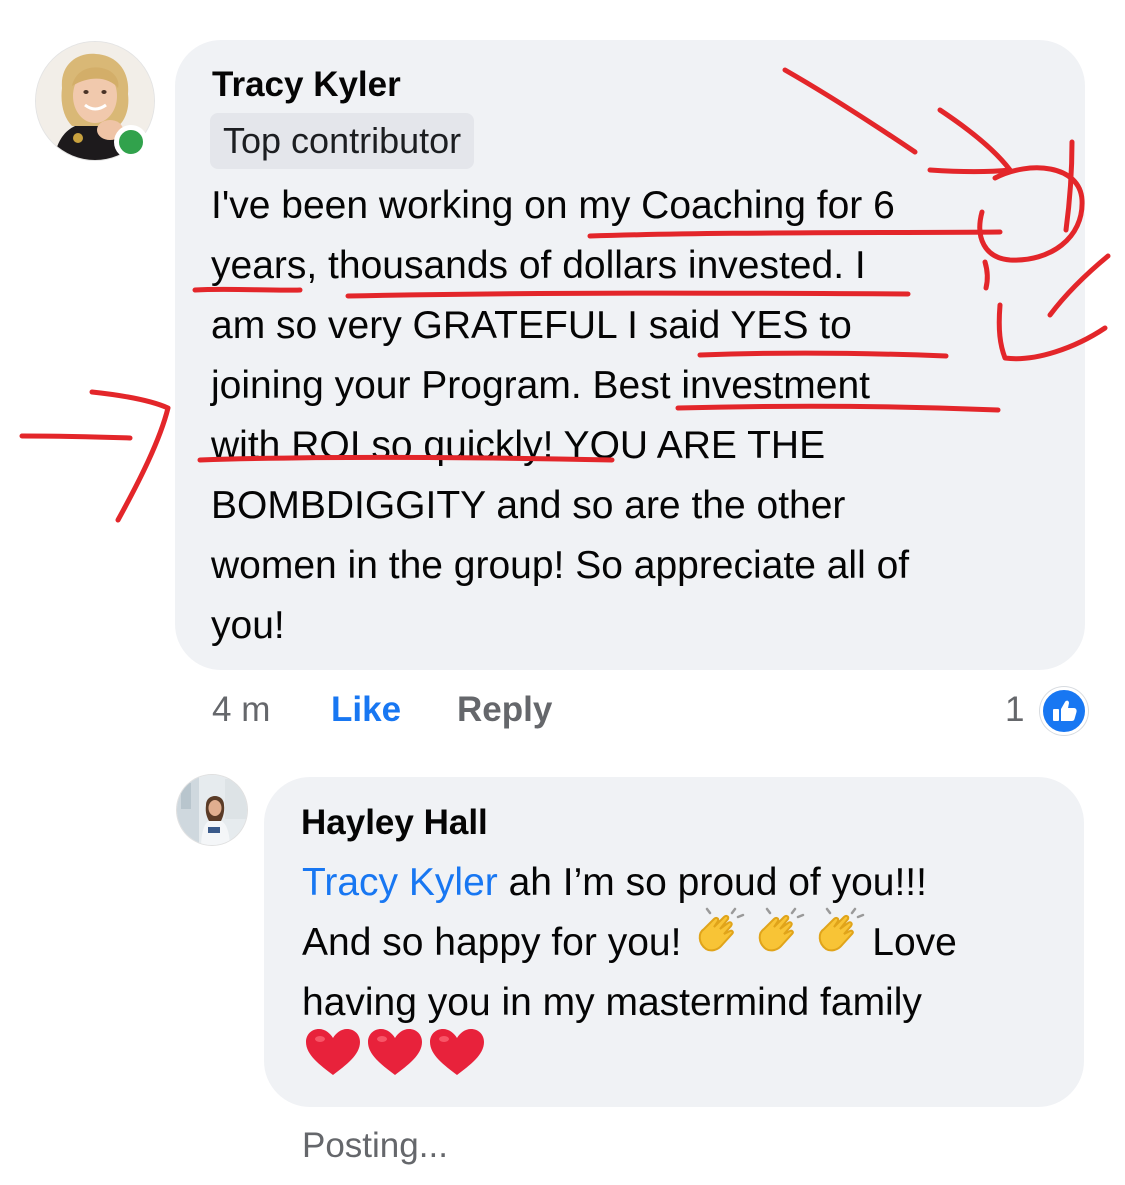 Image resolution: width=1125 pixels, height=1185 pixels. Describe the element at coordinates (342, 141) in the screenshot. I see `top-contributor-badge: Top contributor` at that location.